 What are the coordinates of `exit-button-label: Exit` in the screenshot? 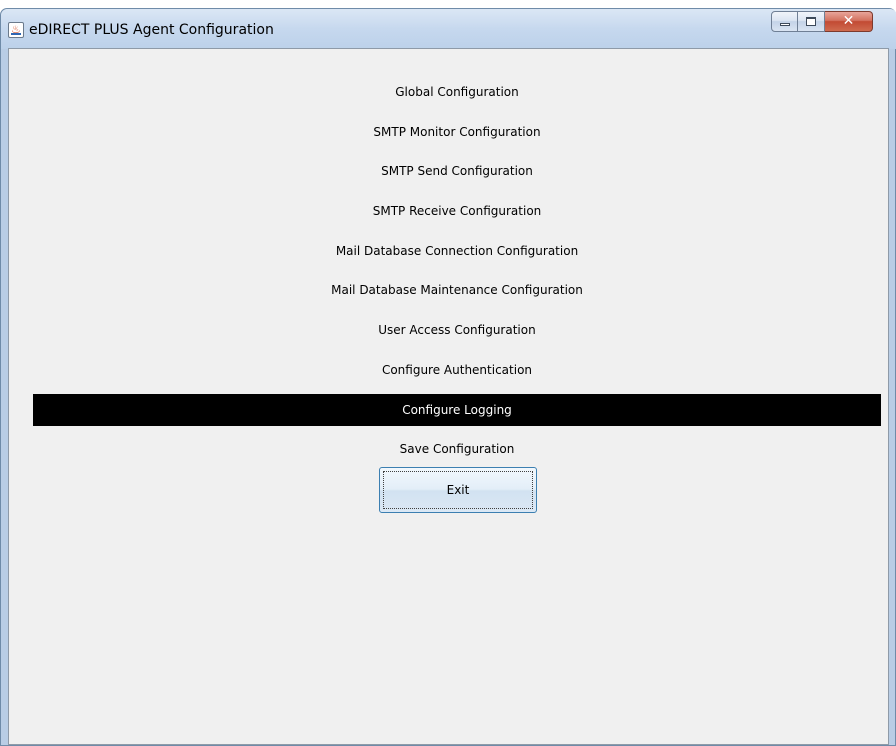 It's located at (458, 490).